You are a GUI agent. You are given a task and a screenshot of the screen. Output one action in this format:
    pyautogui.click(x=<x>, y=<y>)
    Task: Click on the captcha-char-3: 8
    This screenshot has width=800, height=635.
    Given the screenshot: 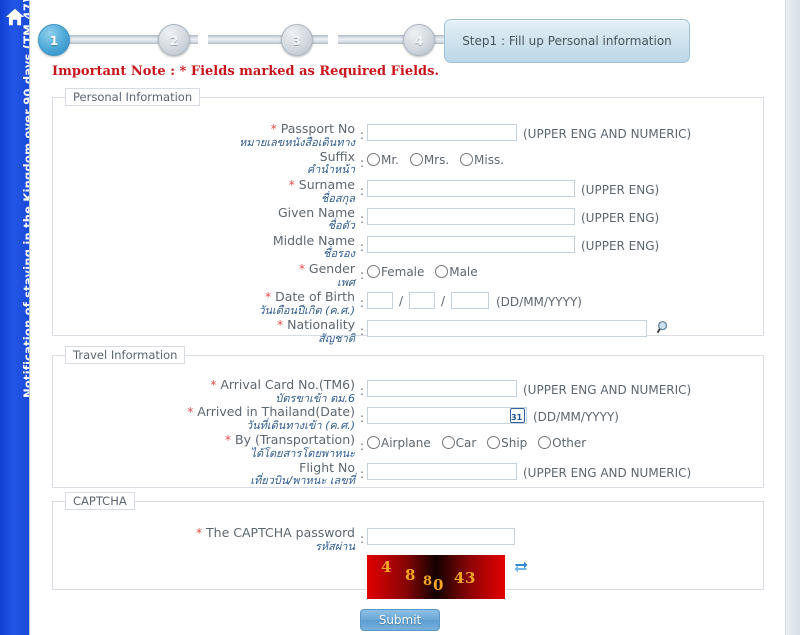 What is the action you would take?
    pyautogui.click(x=428, y=581)
    